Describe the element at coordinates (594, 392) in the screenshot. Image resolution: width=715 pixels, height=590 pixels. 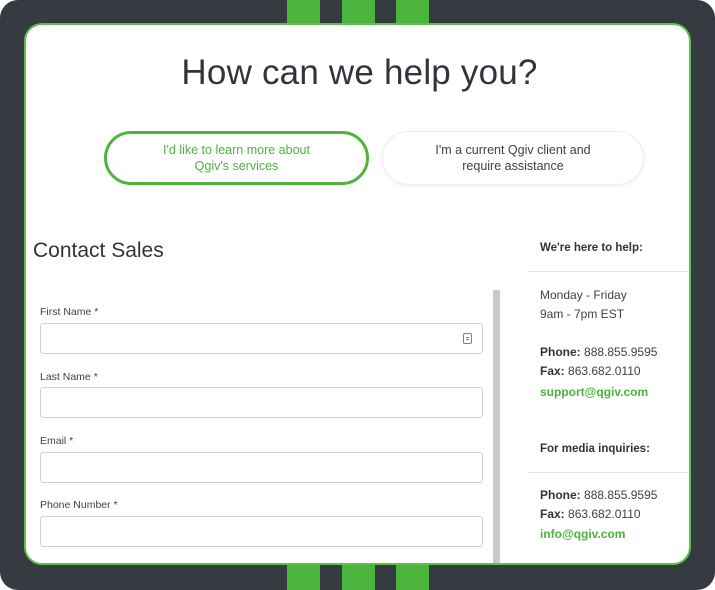
I see `support-email-link: support@qgiv.com` at that location.